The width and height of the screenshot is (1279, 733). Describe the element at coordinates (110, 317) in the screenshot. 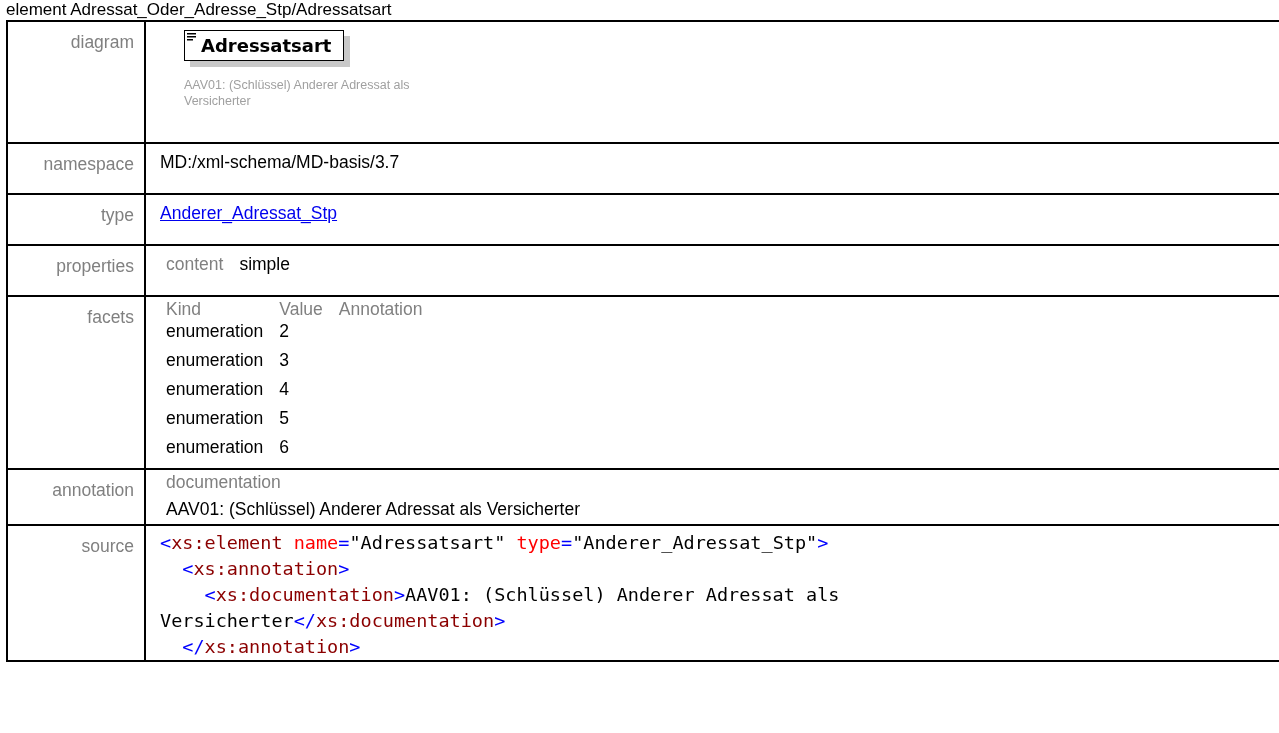

I see `row-label: facets` at that location.